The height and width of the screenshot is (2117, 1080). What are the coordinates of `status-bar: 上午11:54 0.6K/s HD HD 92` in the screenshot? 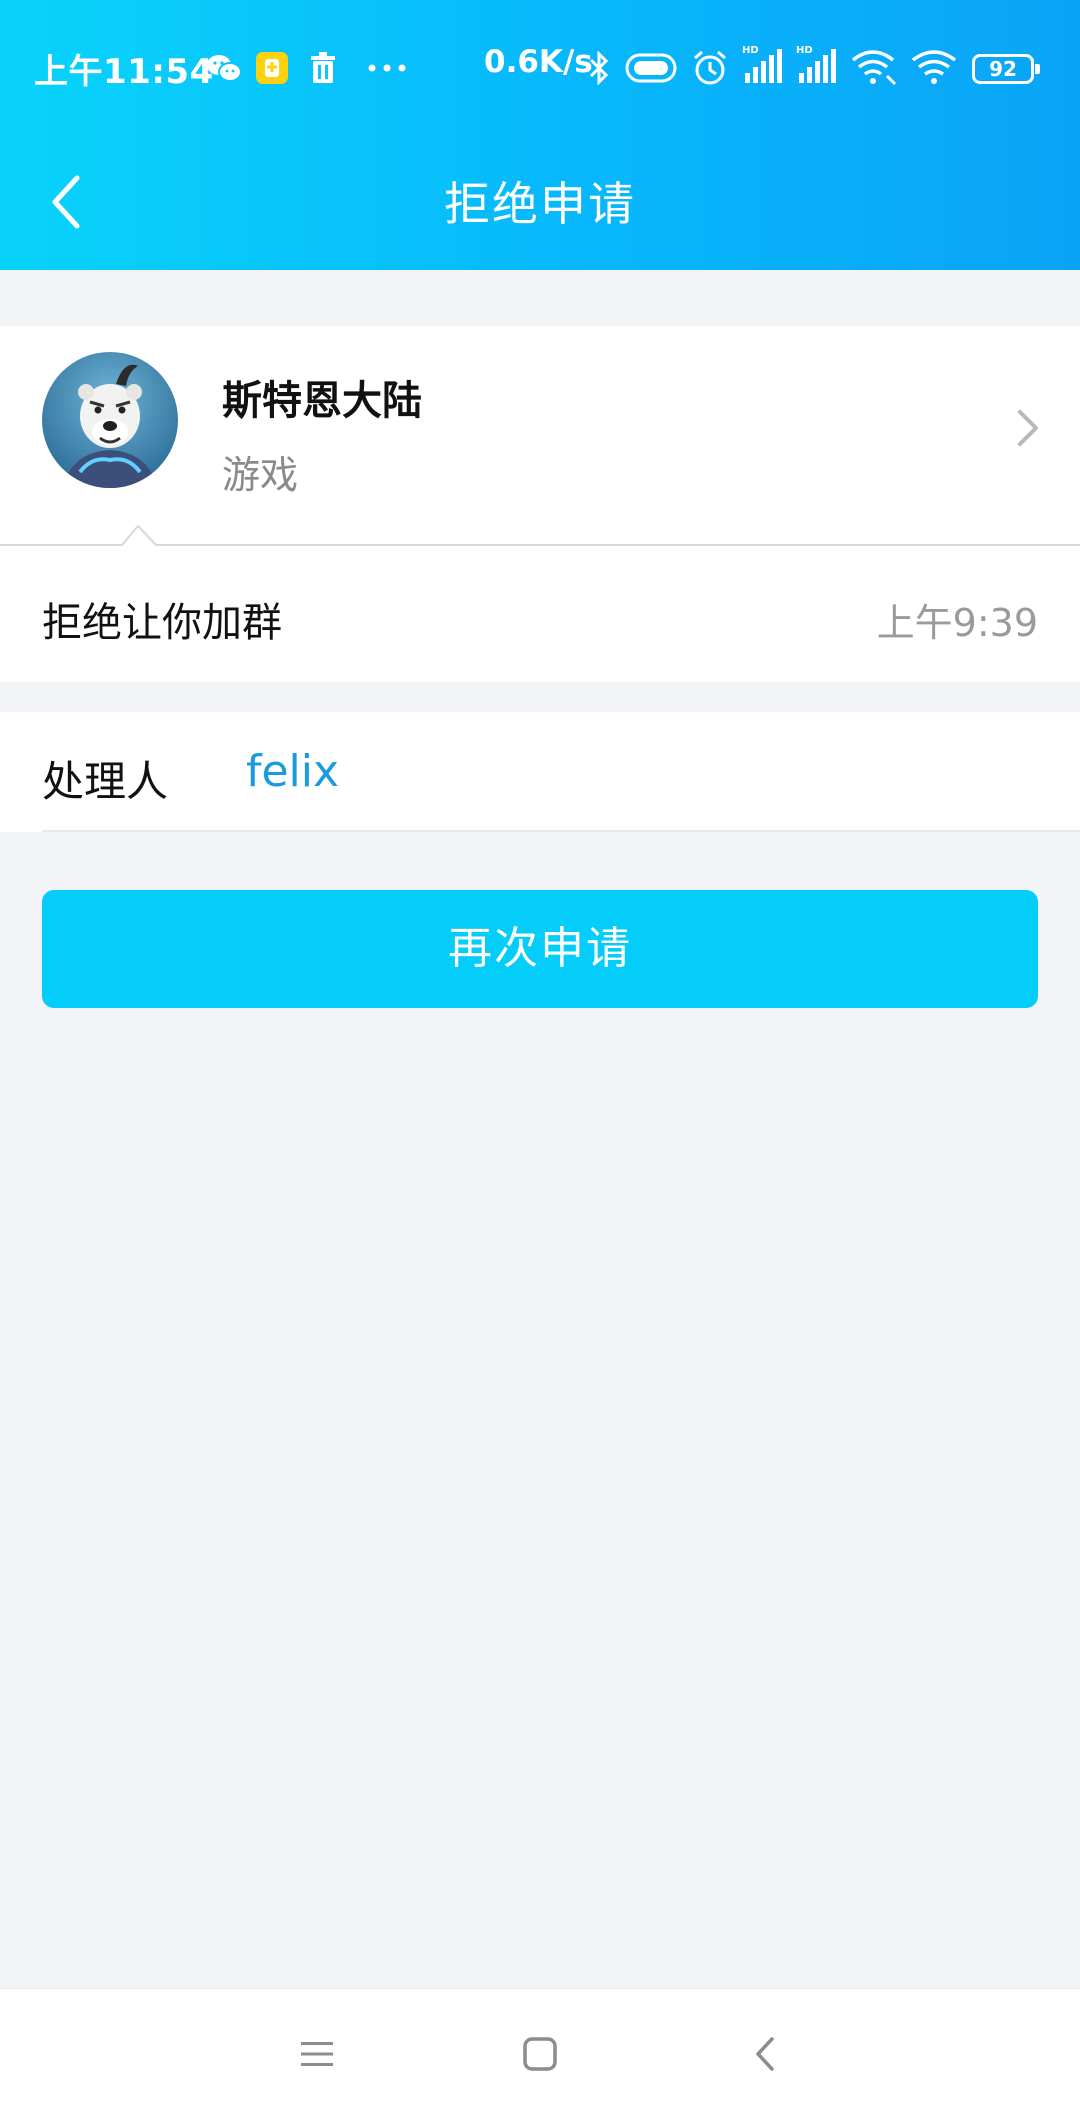 It's located at (540, 70).